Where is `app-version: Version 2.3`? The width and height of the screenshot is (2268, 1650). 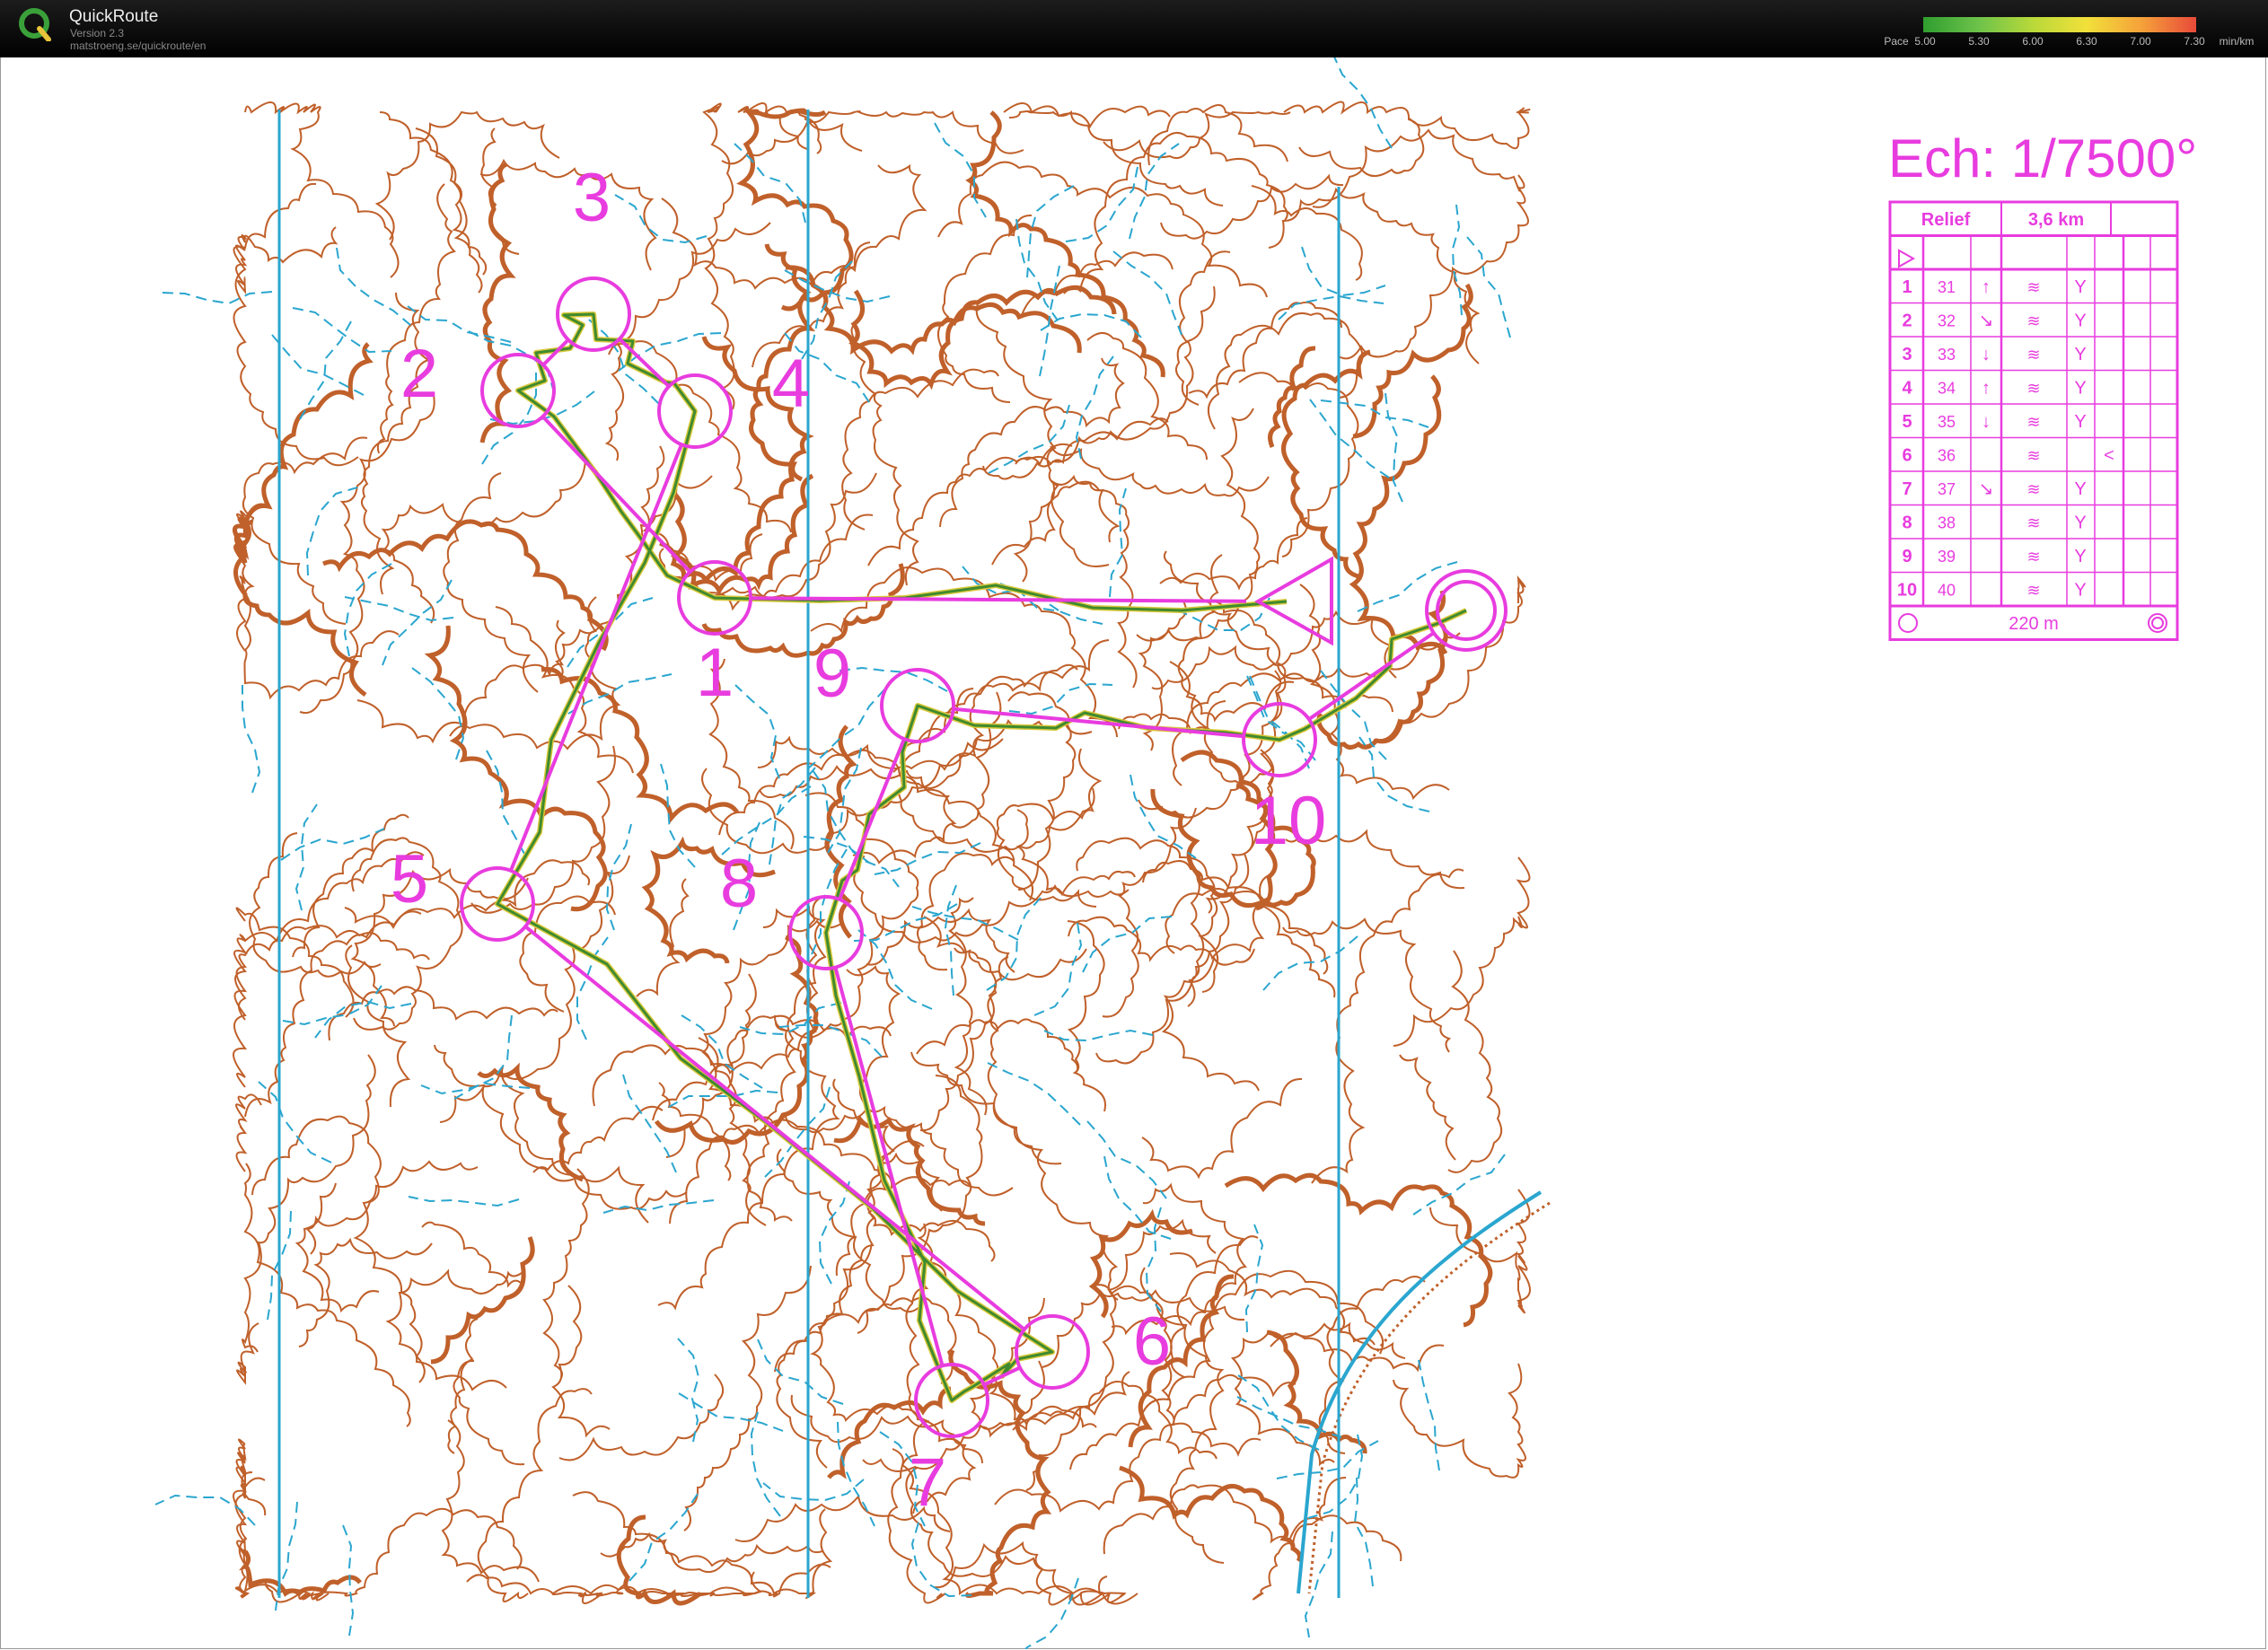
app-version: Version 2.3 is located at coordinates (97, 33).